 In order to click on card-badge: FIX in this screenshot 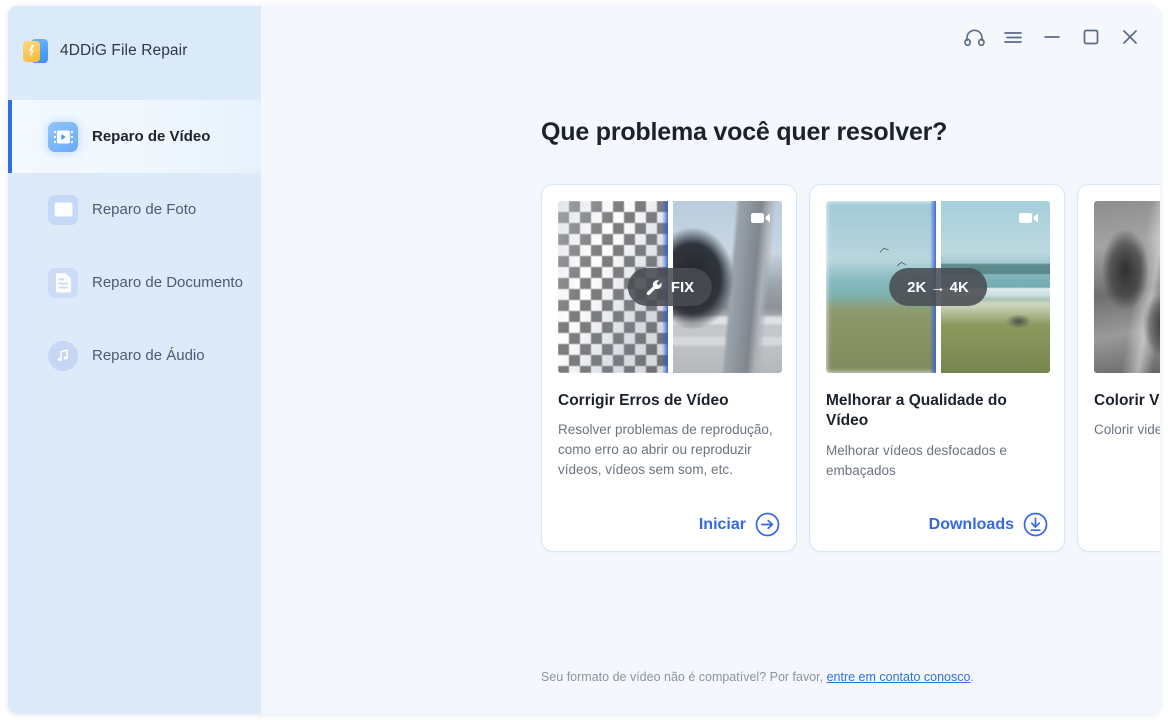, I will do `click(670, 287)`.